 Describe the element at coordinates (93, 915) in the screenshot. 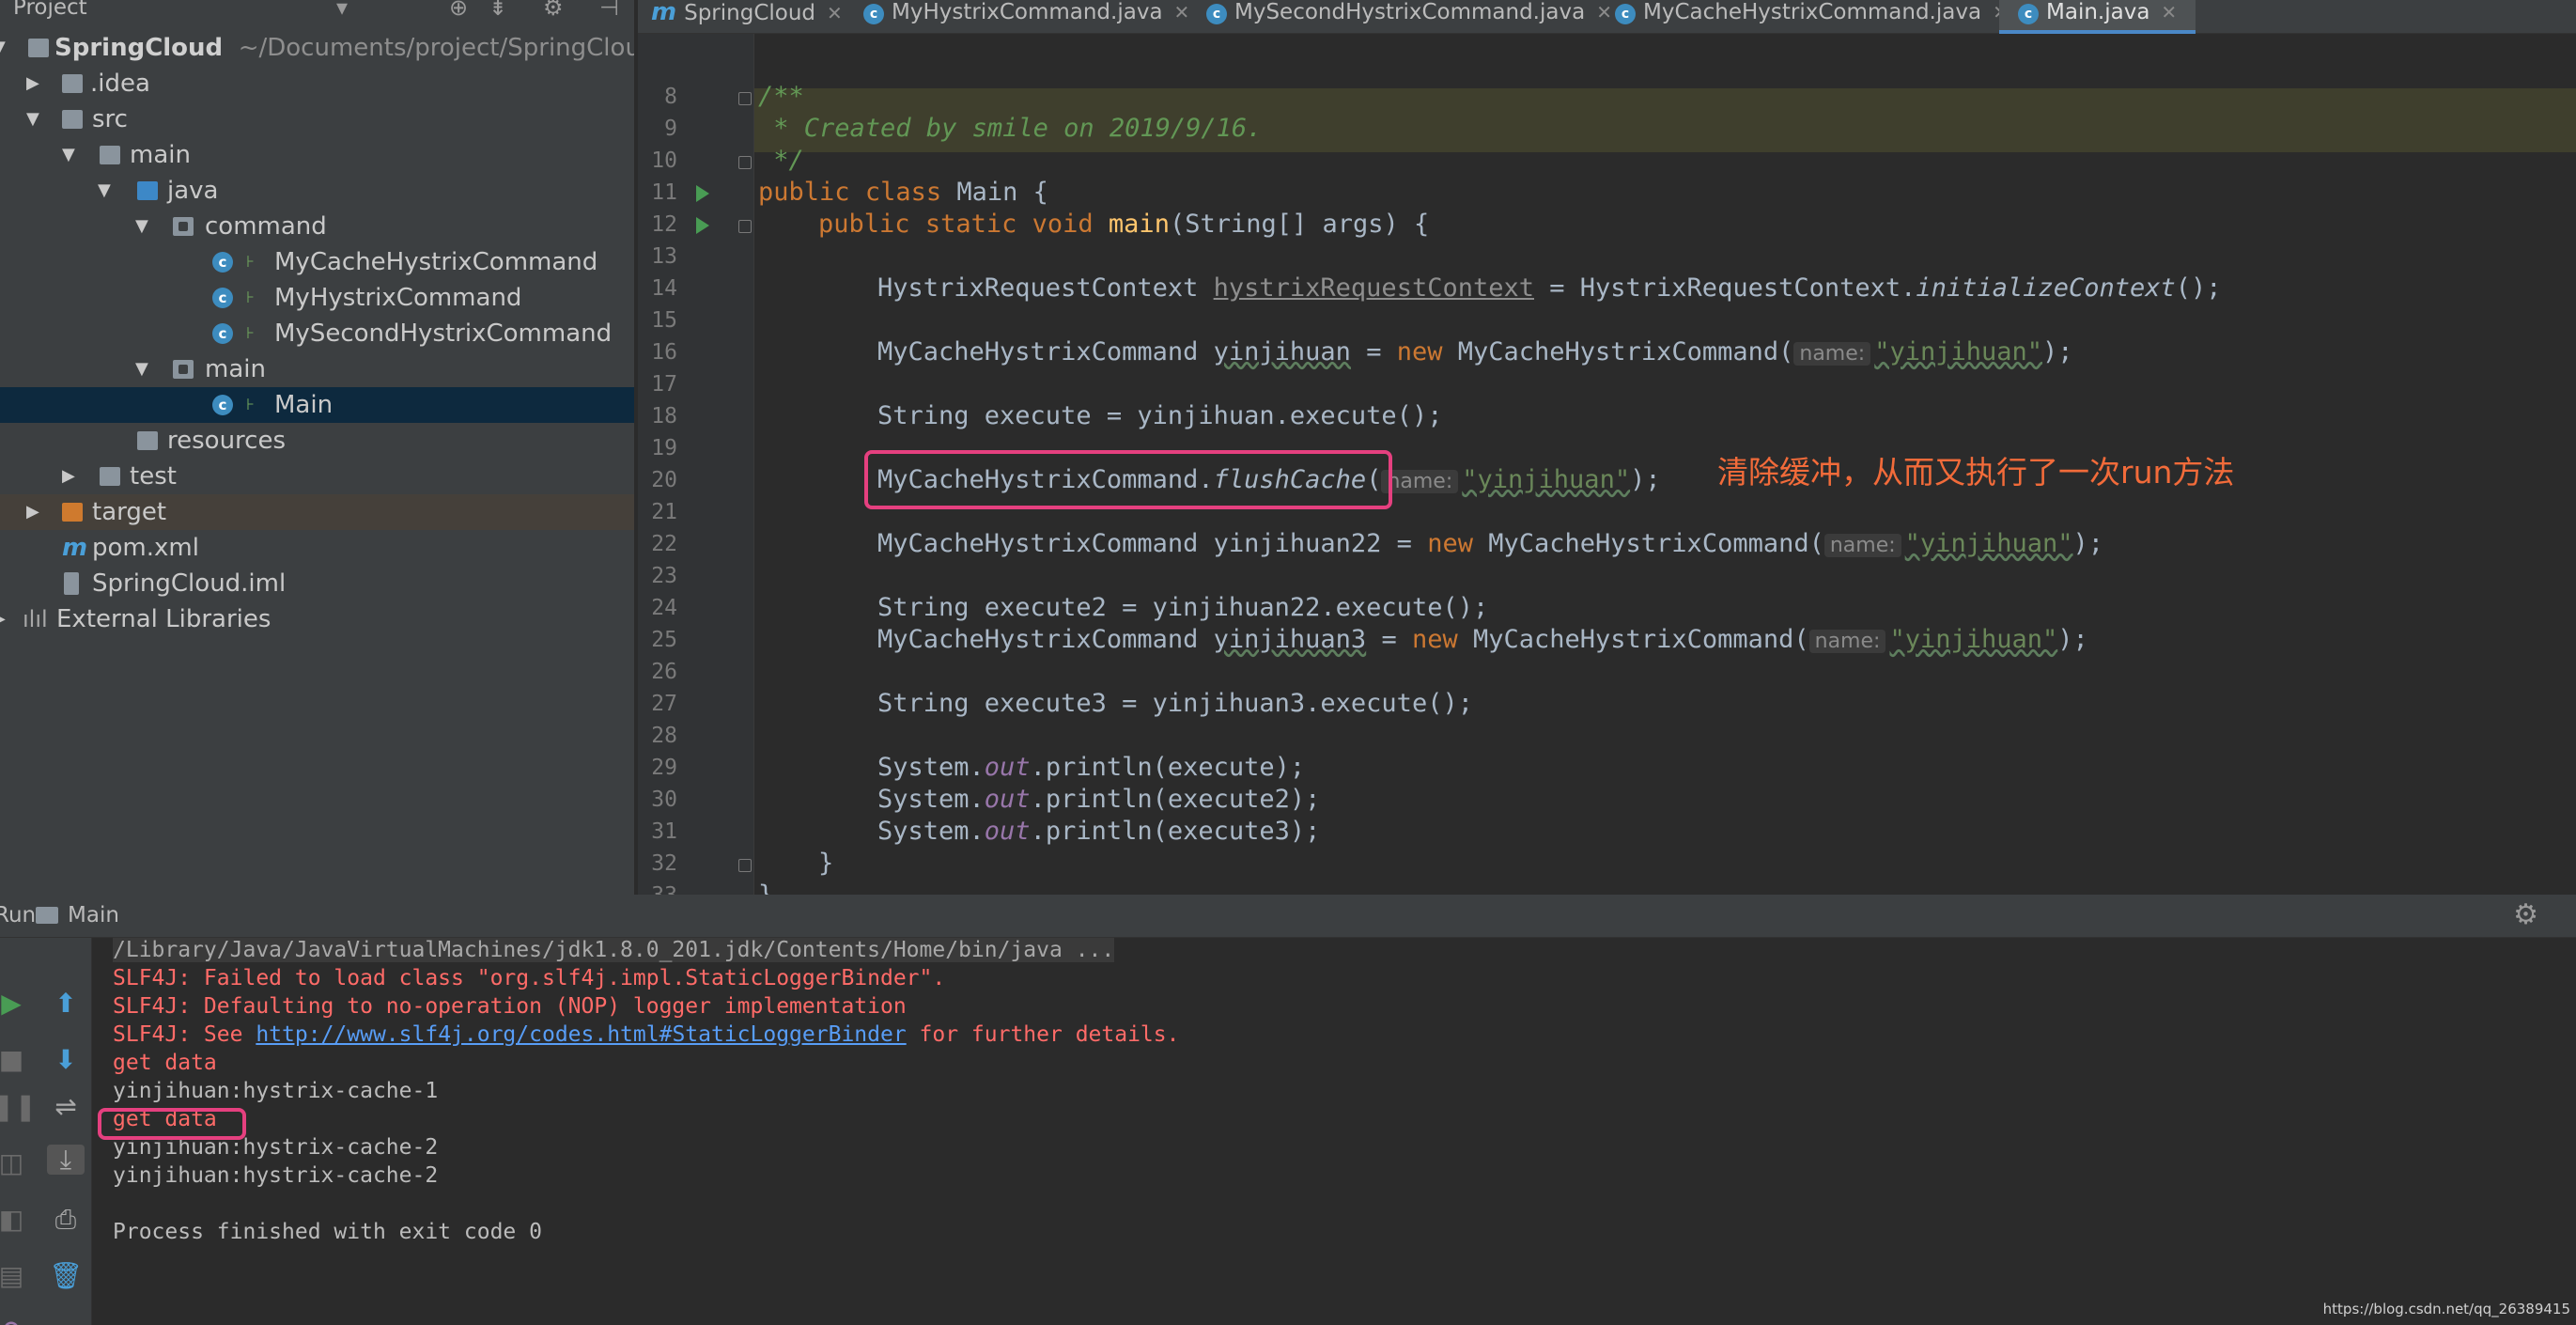

I see `run-config-tab: Main` at that location.